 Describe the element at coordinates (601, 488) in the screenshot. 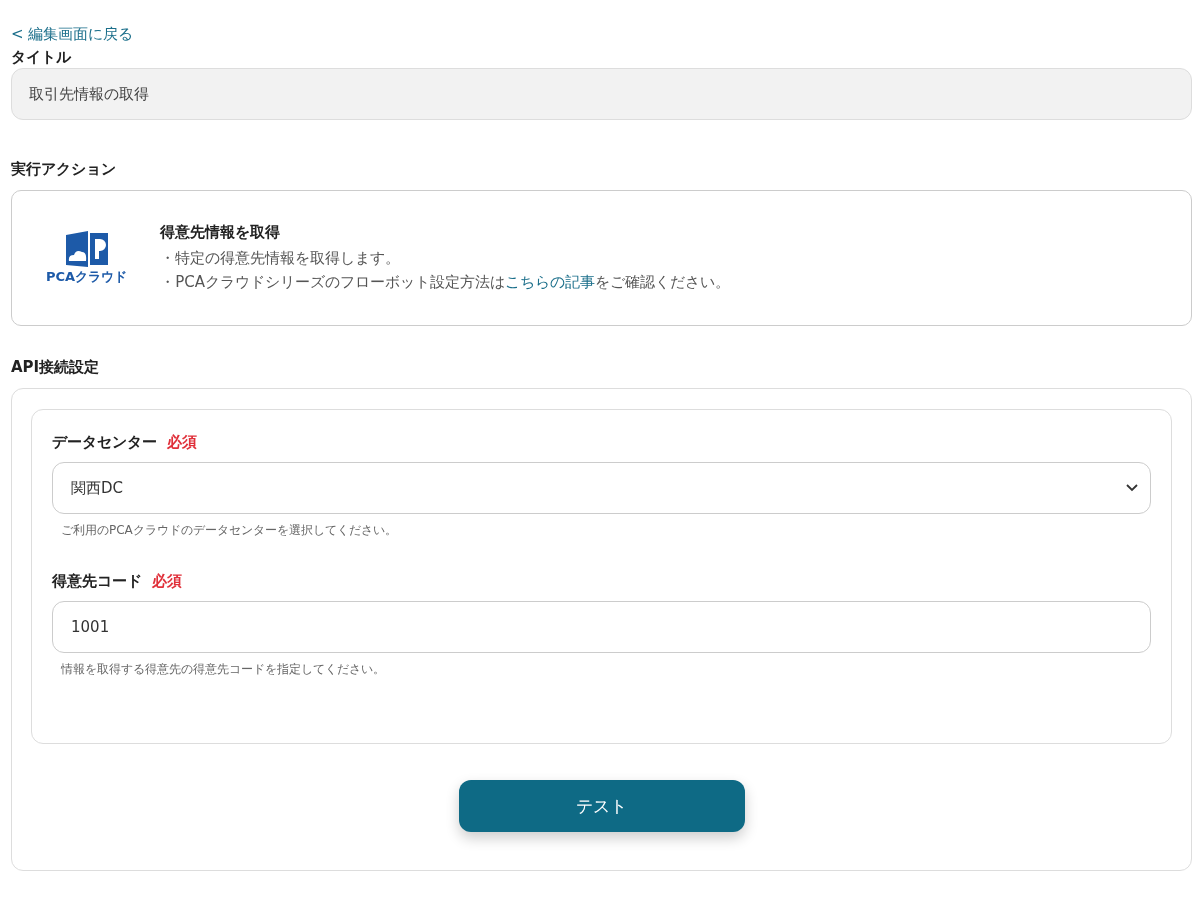

I see `select-field: 関西DC` at that location.